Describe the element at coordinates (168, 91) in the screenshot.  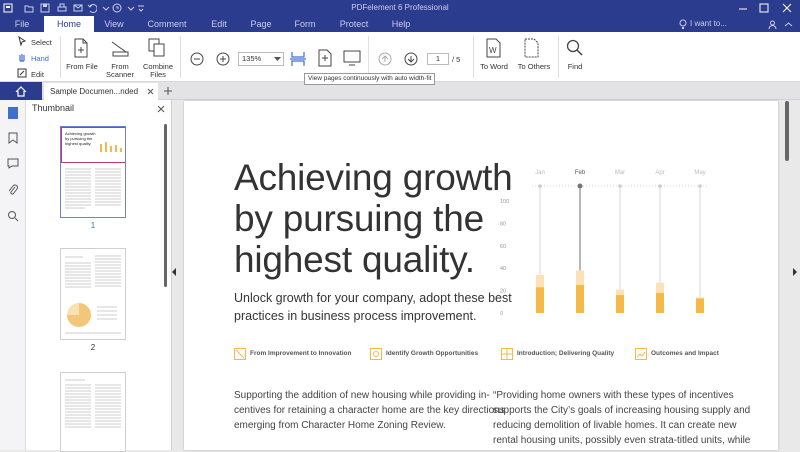
I see `new-tab-icon` at that location.